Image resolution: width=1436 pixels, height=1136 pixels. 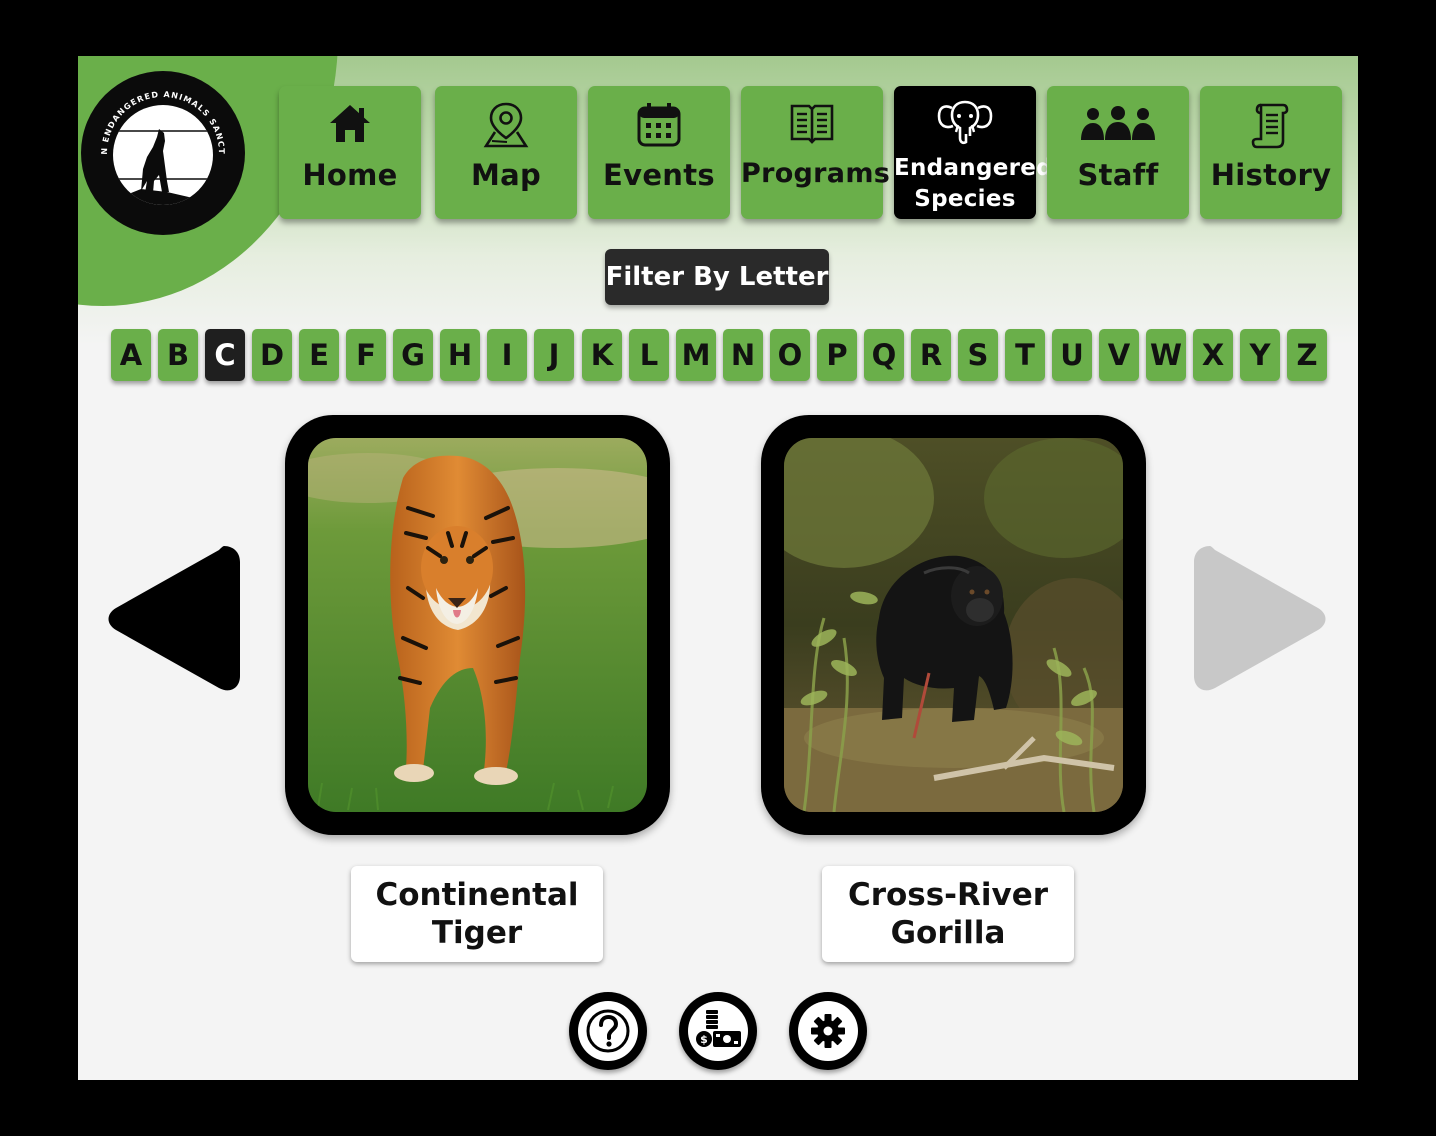 What do you see at coordinates (659, 125) in the screenshot?
I see `calendar-icon` at bounding box center [659, 125].